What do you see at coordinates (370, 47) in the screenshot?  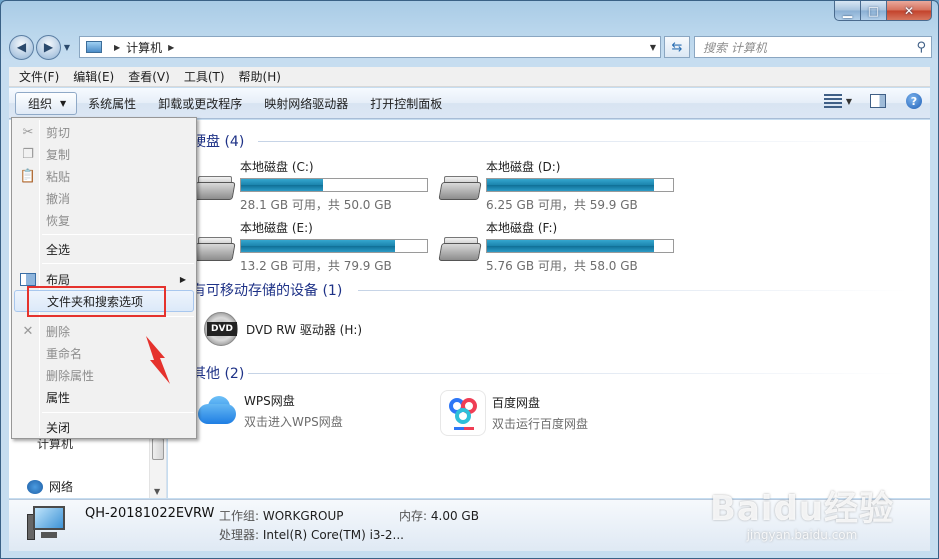 I see `address-bar: ▶ 计算机 ▶ ▼` at bounding box center [370, 47].